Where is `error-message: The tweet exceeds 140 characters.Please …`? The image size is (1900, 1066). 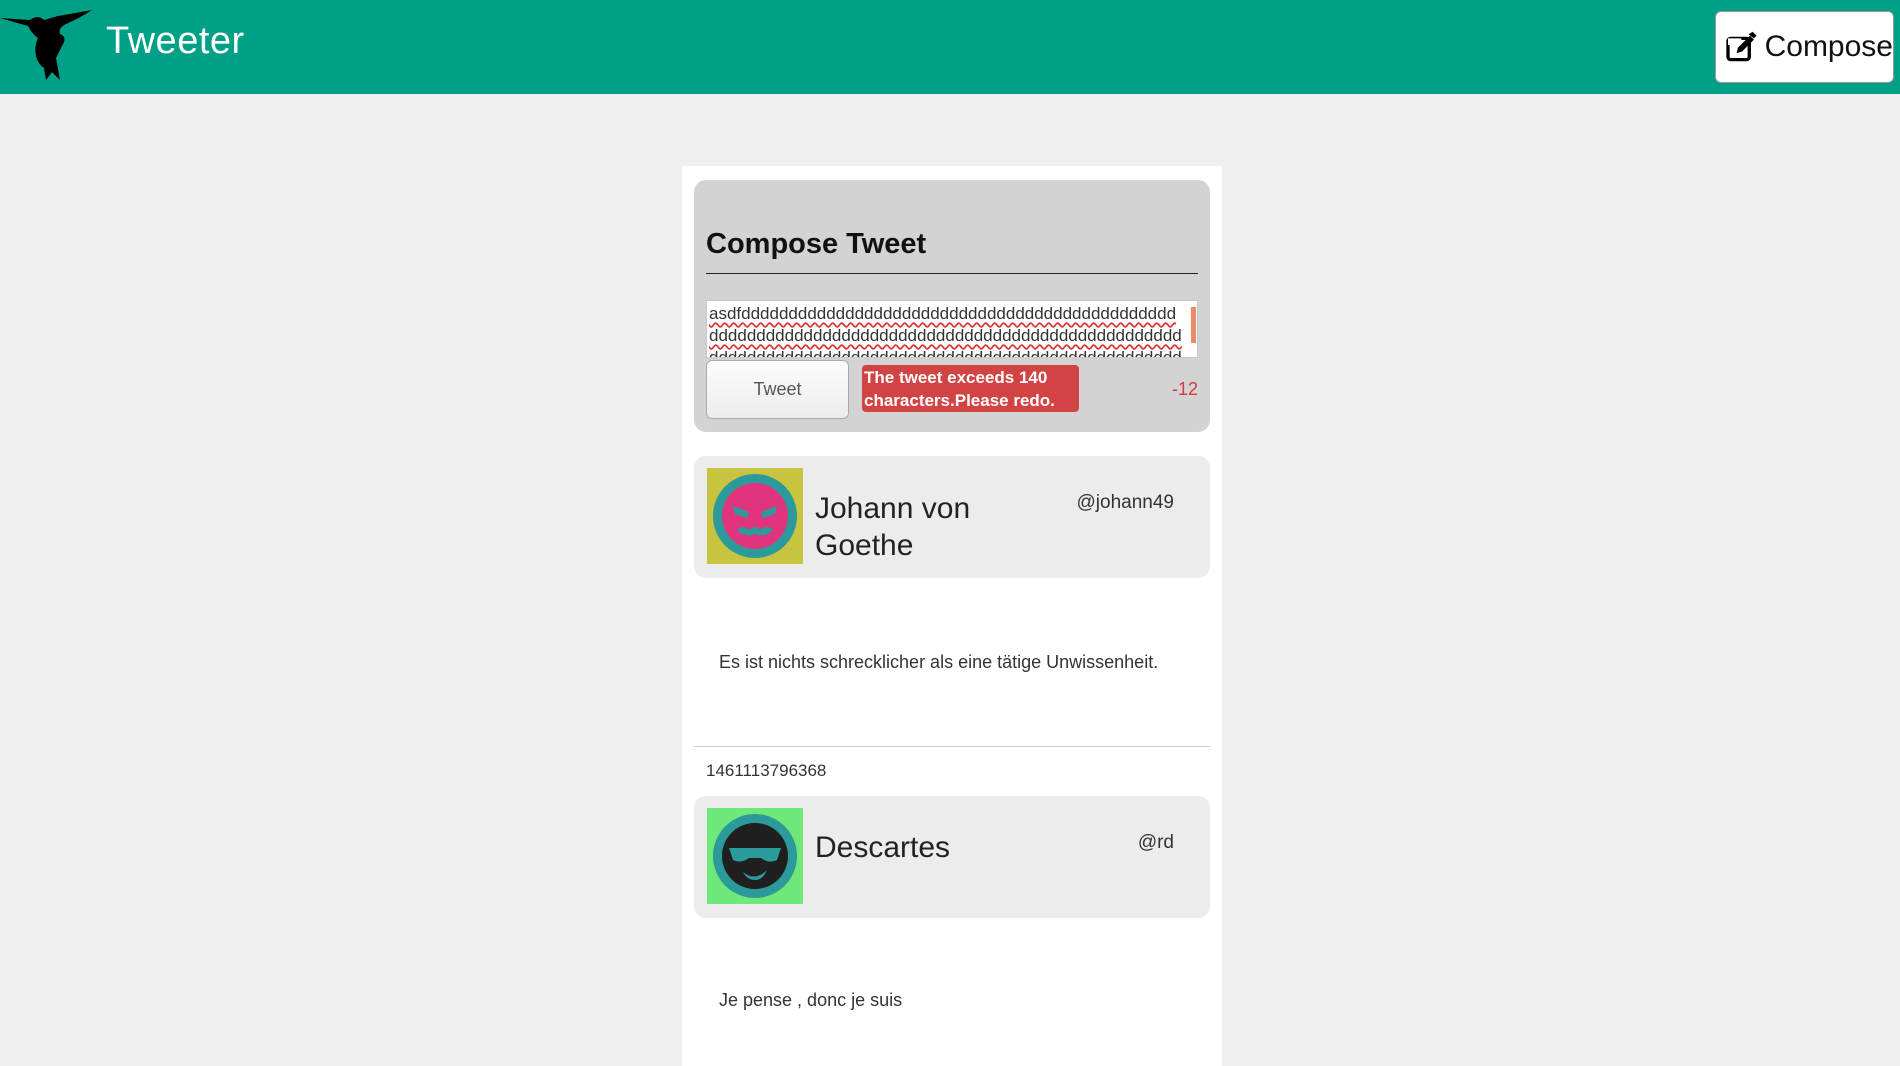
error-message: The tweet exceeds 140 characters.Please … is located at coordinates (970, 388).